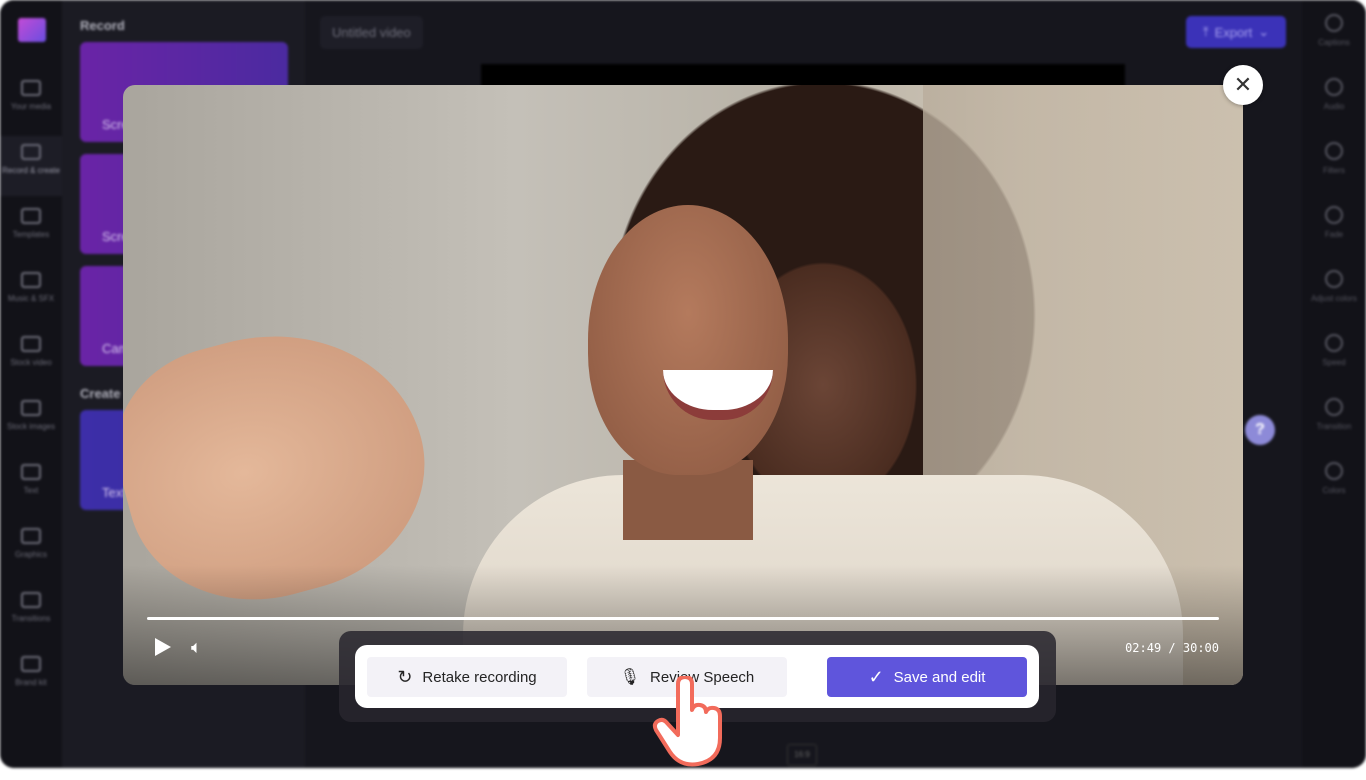  Describe the element at coordinates (802, 755) in the screenshot. I see `aspect-ratio-button: 16:9` at that location.